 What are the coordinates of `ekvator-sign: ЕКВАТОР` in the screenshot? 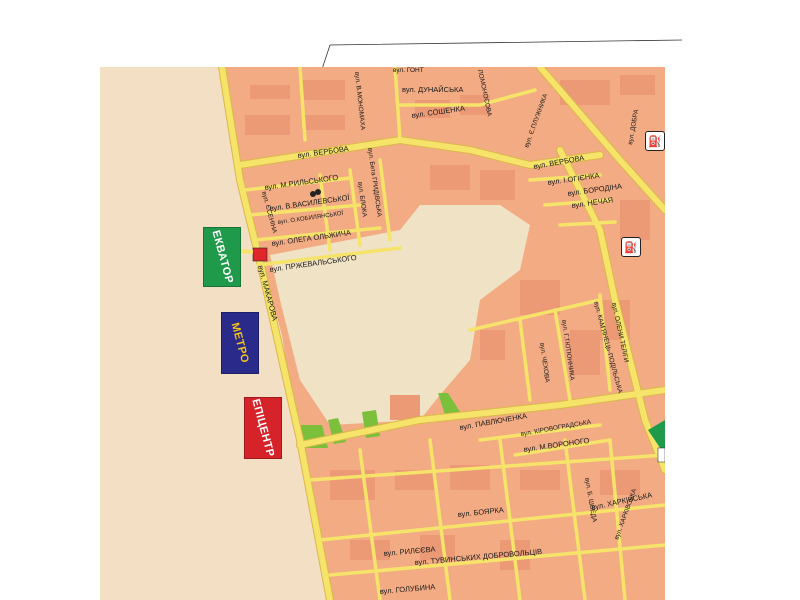 It's located at (222, 257).